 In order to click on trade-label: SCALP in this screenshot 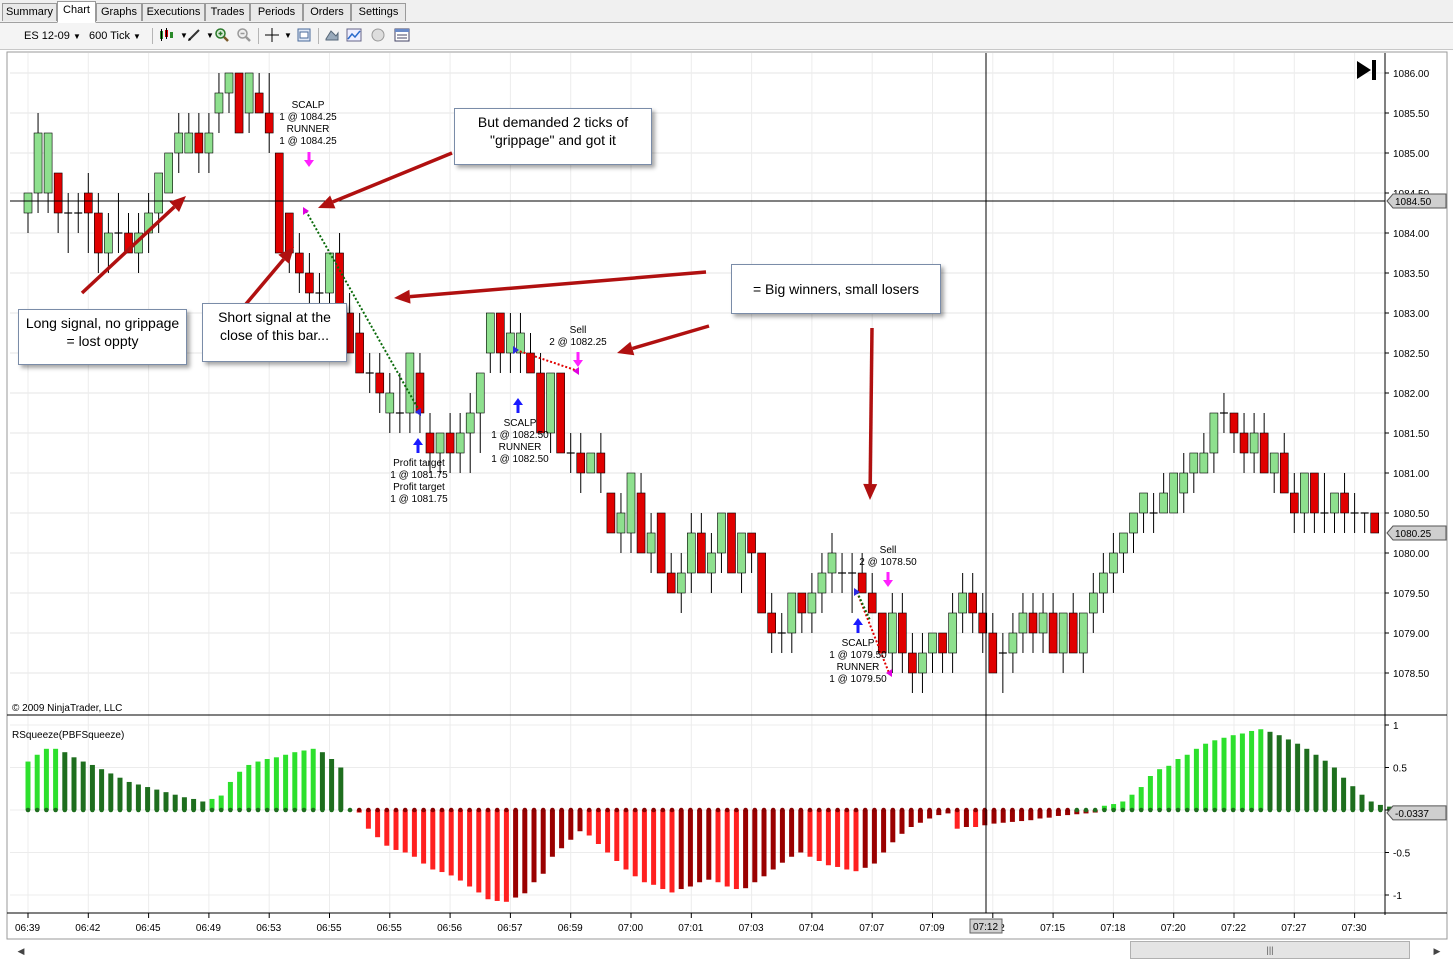, I will do `click(308, 105)`.